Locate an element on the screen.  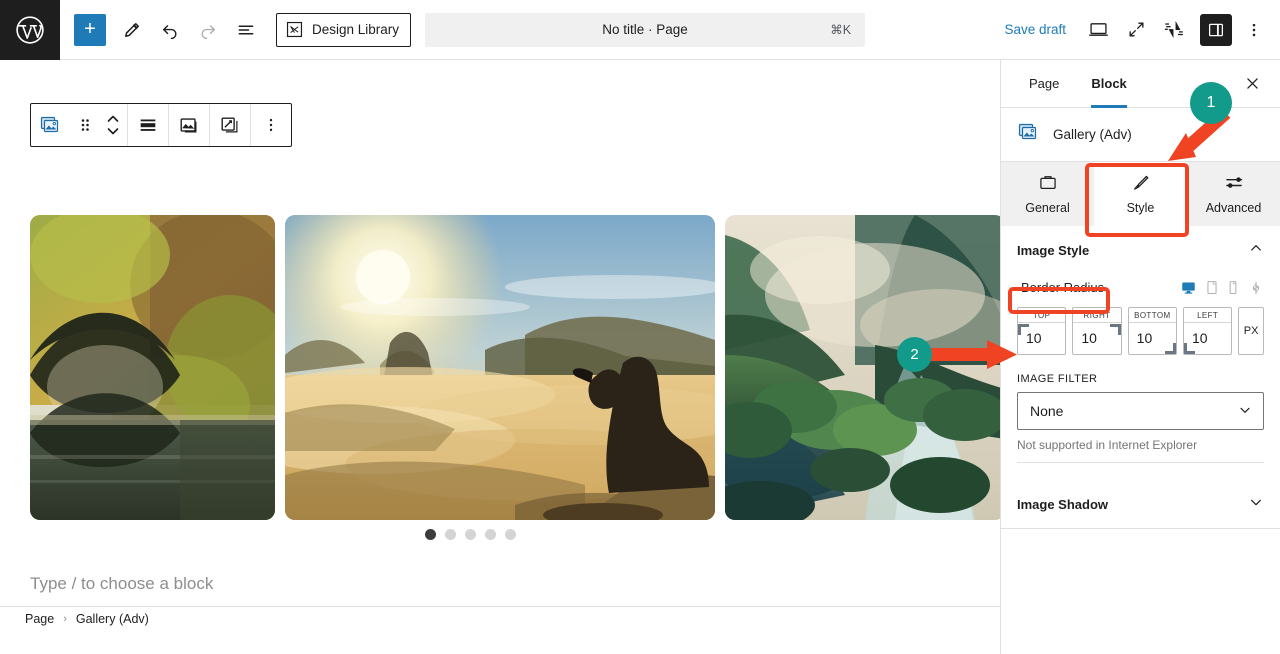
panel-divider is located at coordinates (1140, 462).